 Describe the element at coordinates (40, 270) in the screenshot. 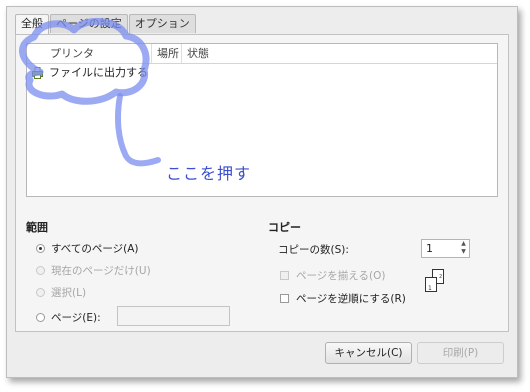

I see `radio-current-page` at that location.